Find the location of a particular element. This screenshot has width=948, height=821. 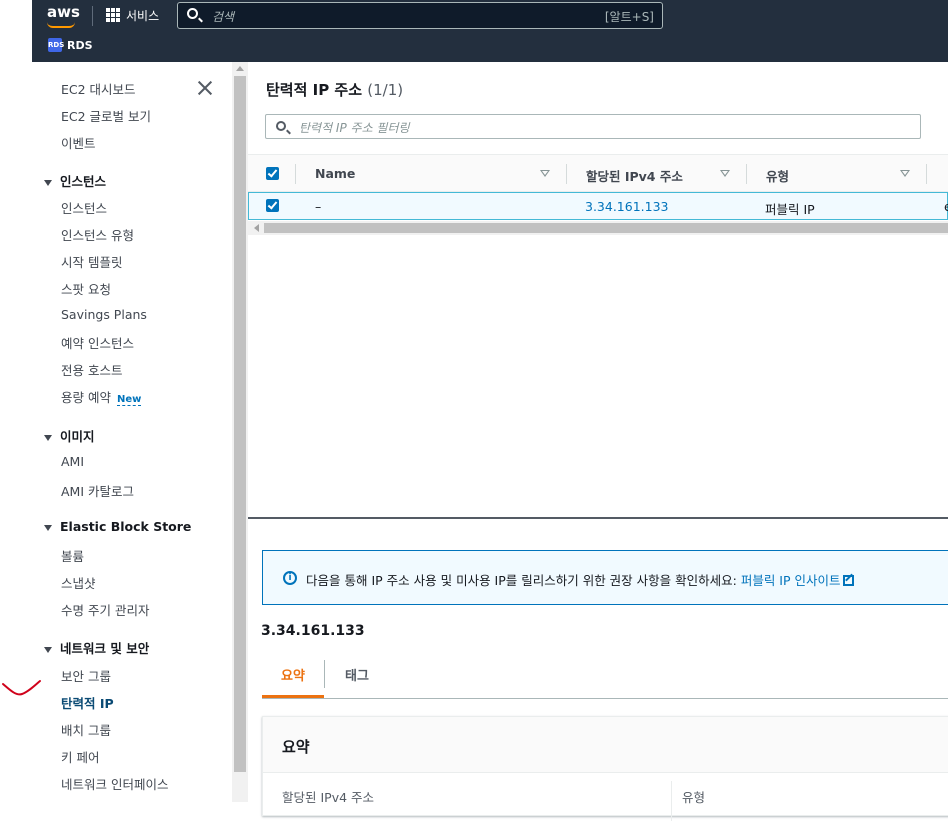

topbar-divider is located at coordinates (92, 16).